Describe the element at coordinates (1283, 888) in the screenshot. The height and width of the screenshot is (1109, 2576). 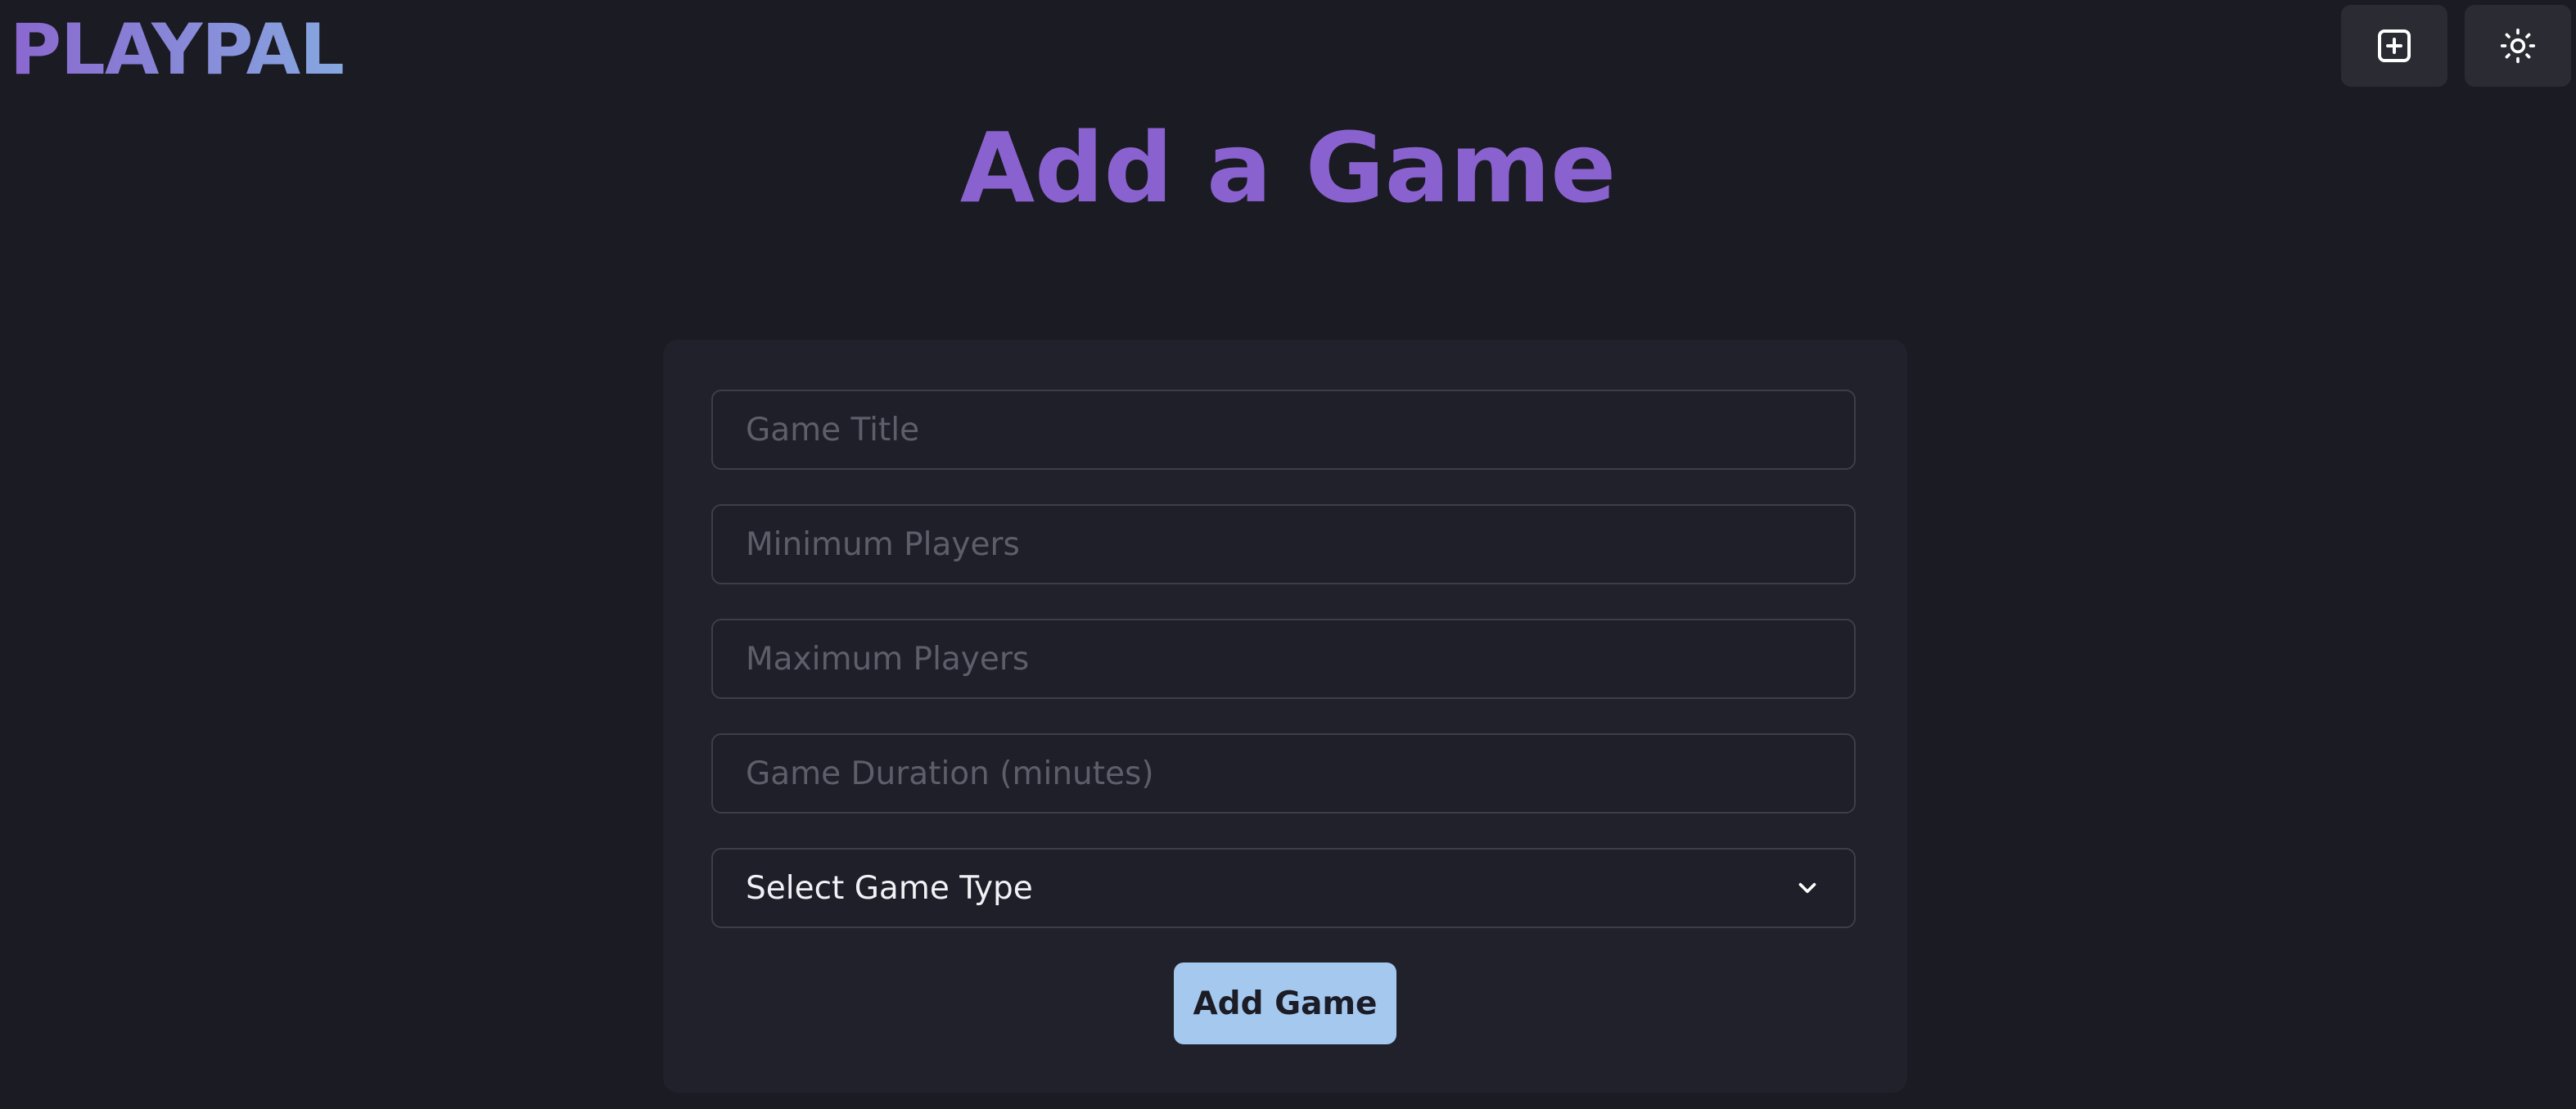
I see `game-type-select: Select Game Type` at that location.